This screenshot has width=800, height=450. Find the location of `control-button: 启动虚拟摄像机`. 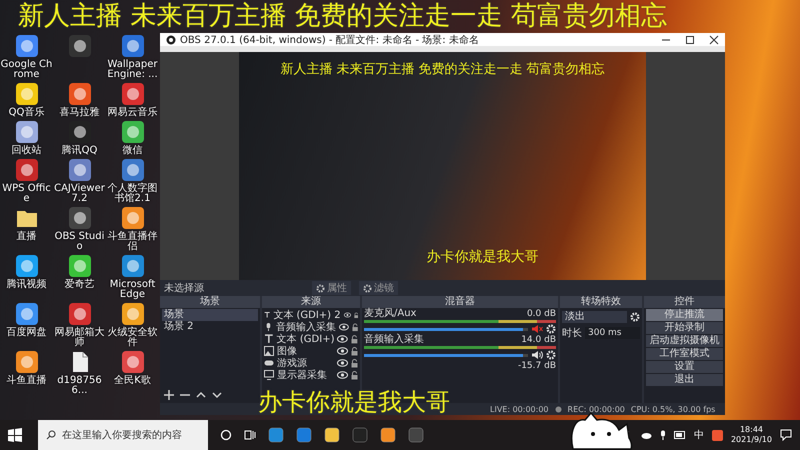

control-button: 启动虚拟摄像机 is located at coordinates (684, 341).